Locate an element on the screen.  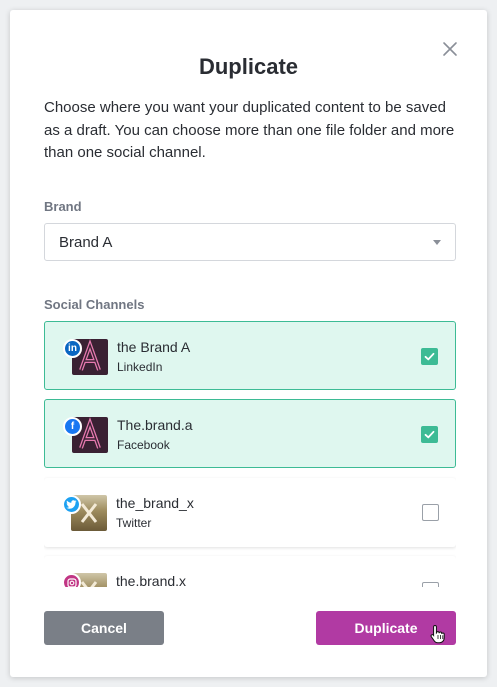
channel-name: the Brand A is located at coordinates (154, 347).